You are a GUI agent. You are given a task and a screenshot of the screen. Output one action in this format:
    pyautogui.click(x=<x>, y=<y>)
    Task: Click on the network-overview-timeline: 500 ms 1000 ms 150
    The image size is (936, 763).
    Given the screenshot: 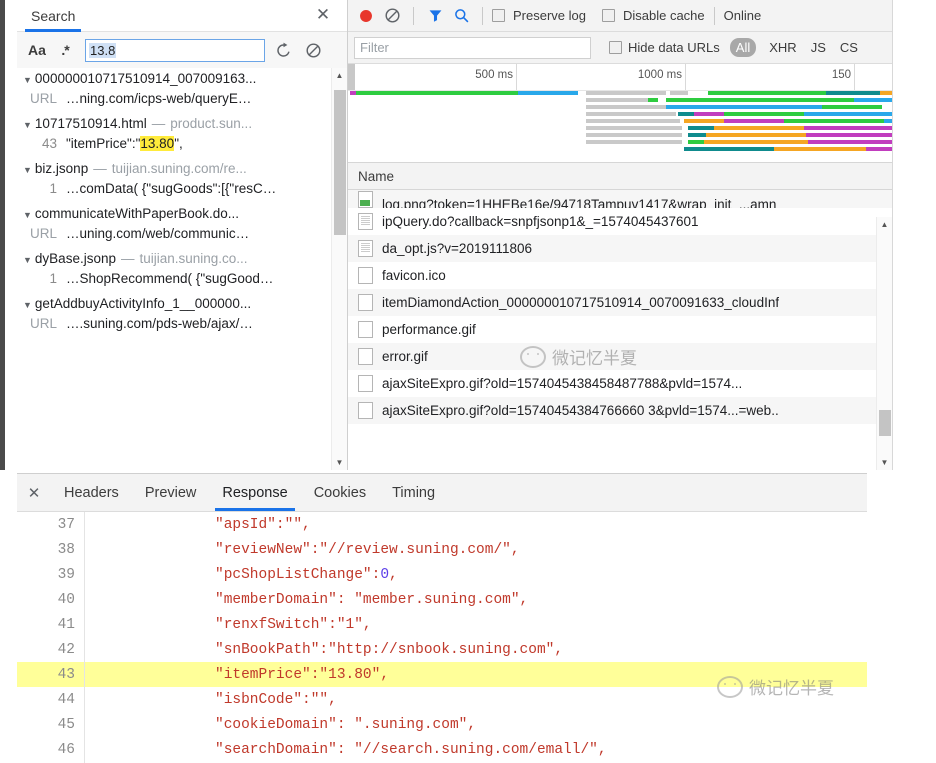 What is the action you would take?
    pyautogui.click(x=620, y=113)
    